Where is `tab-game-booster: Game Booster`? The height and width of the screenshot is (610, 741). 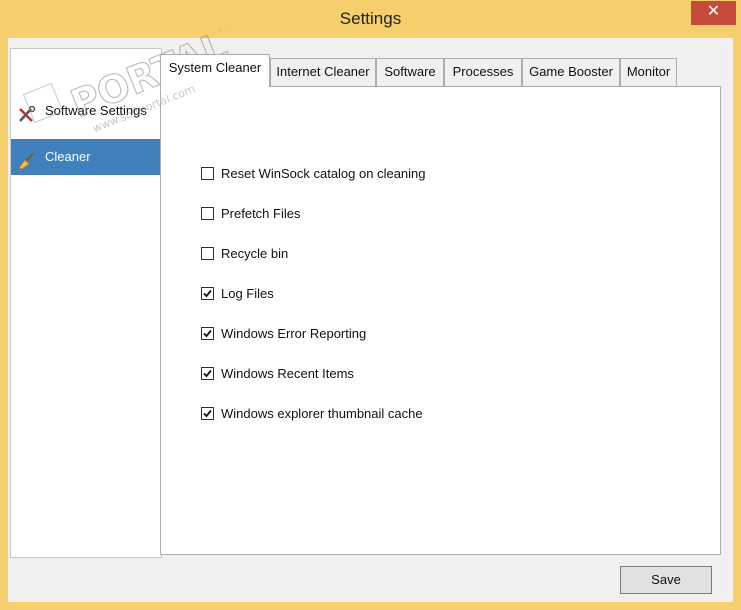
tab-game-booster: Game Booster is located at coordinates (571, 72).